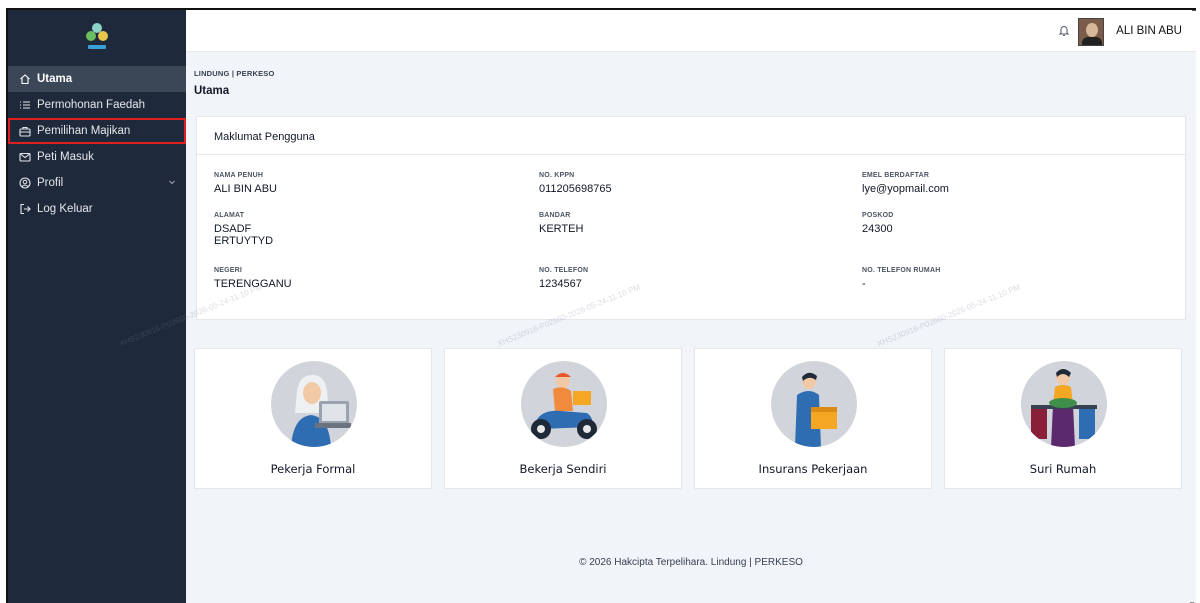 This screenshot has width=1200, height=603. Describe the element at coordinates (575, 189) in the screenshot. I see `field-value: 011205698765` at that location.